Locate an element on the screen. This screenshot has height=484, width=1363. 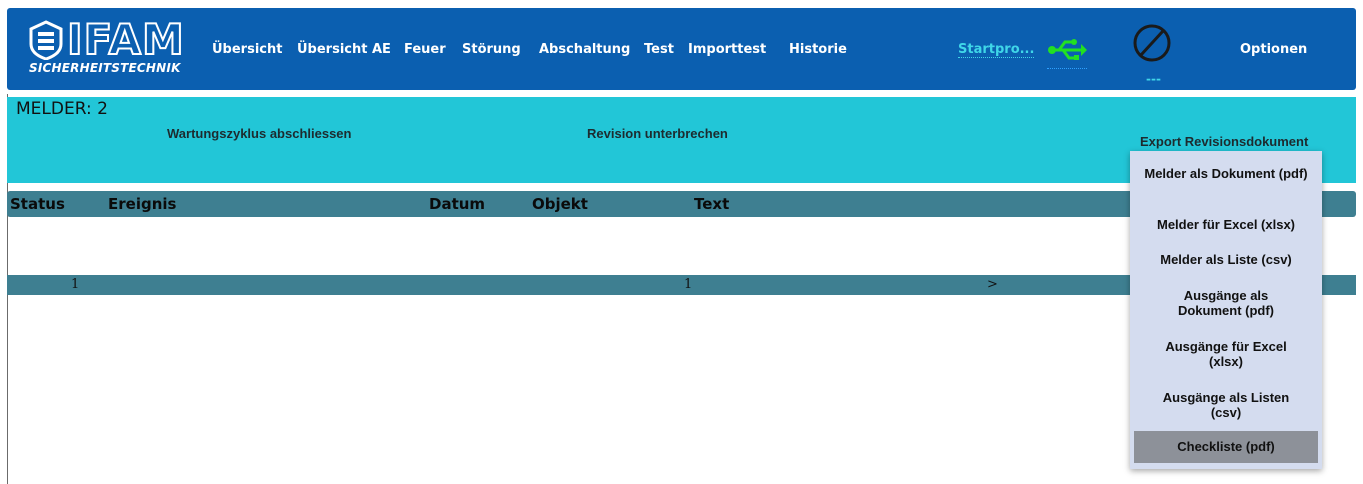
wartungszyklus-button: Wartungszyklus abschliessen is located at coordinates (259, 133).